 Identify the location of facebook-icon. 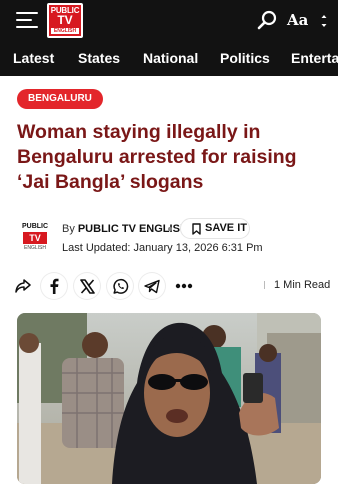
(54, 286).